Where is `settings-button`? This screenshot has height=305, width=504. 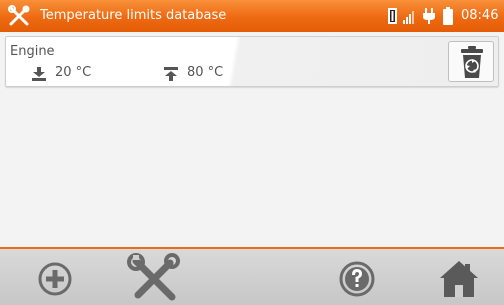
settings-button is located at coordinates (154, 278).